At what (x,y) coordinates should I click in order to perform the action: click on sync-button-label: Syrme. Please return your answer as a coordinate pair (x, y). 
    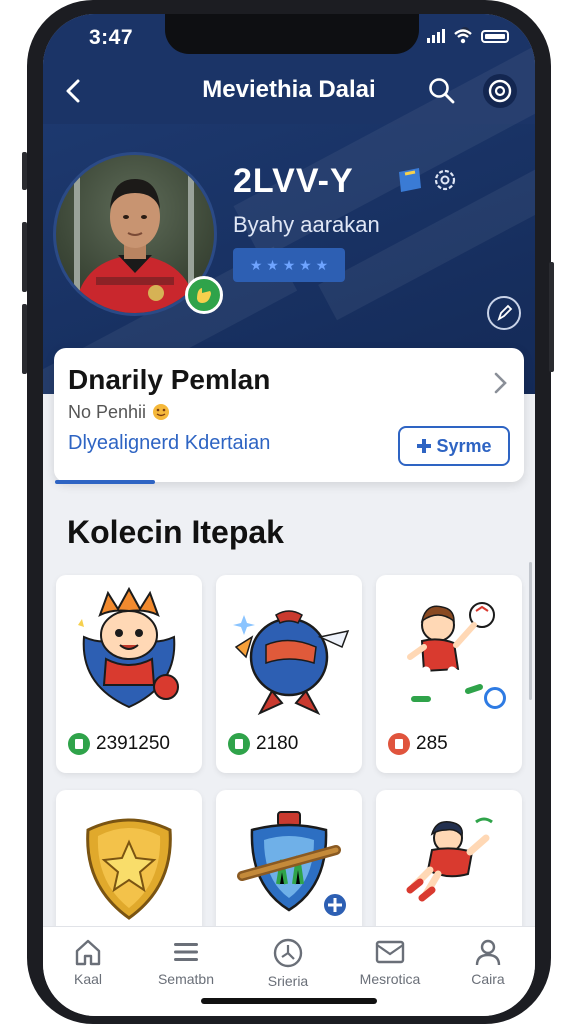
    Looking at the image, I should click on (464, 445).